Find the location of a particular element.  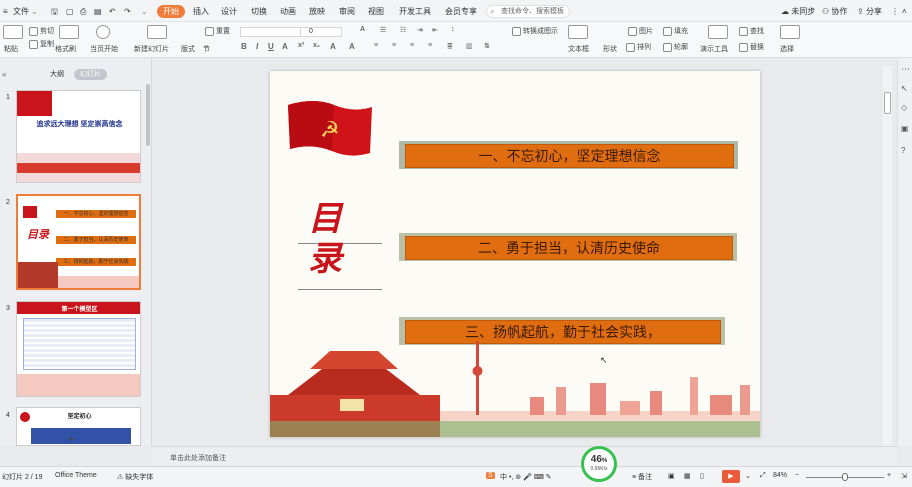

layout-button: 版式 is located at coordinates (188, 49).